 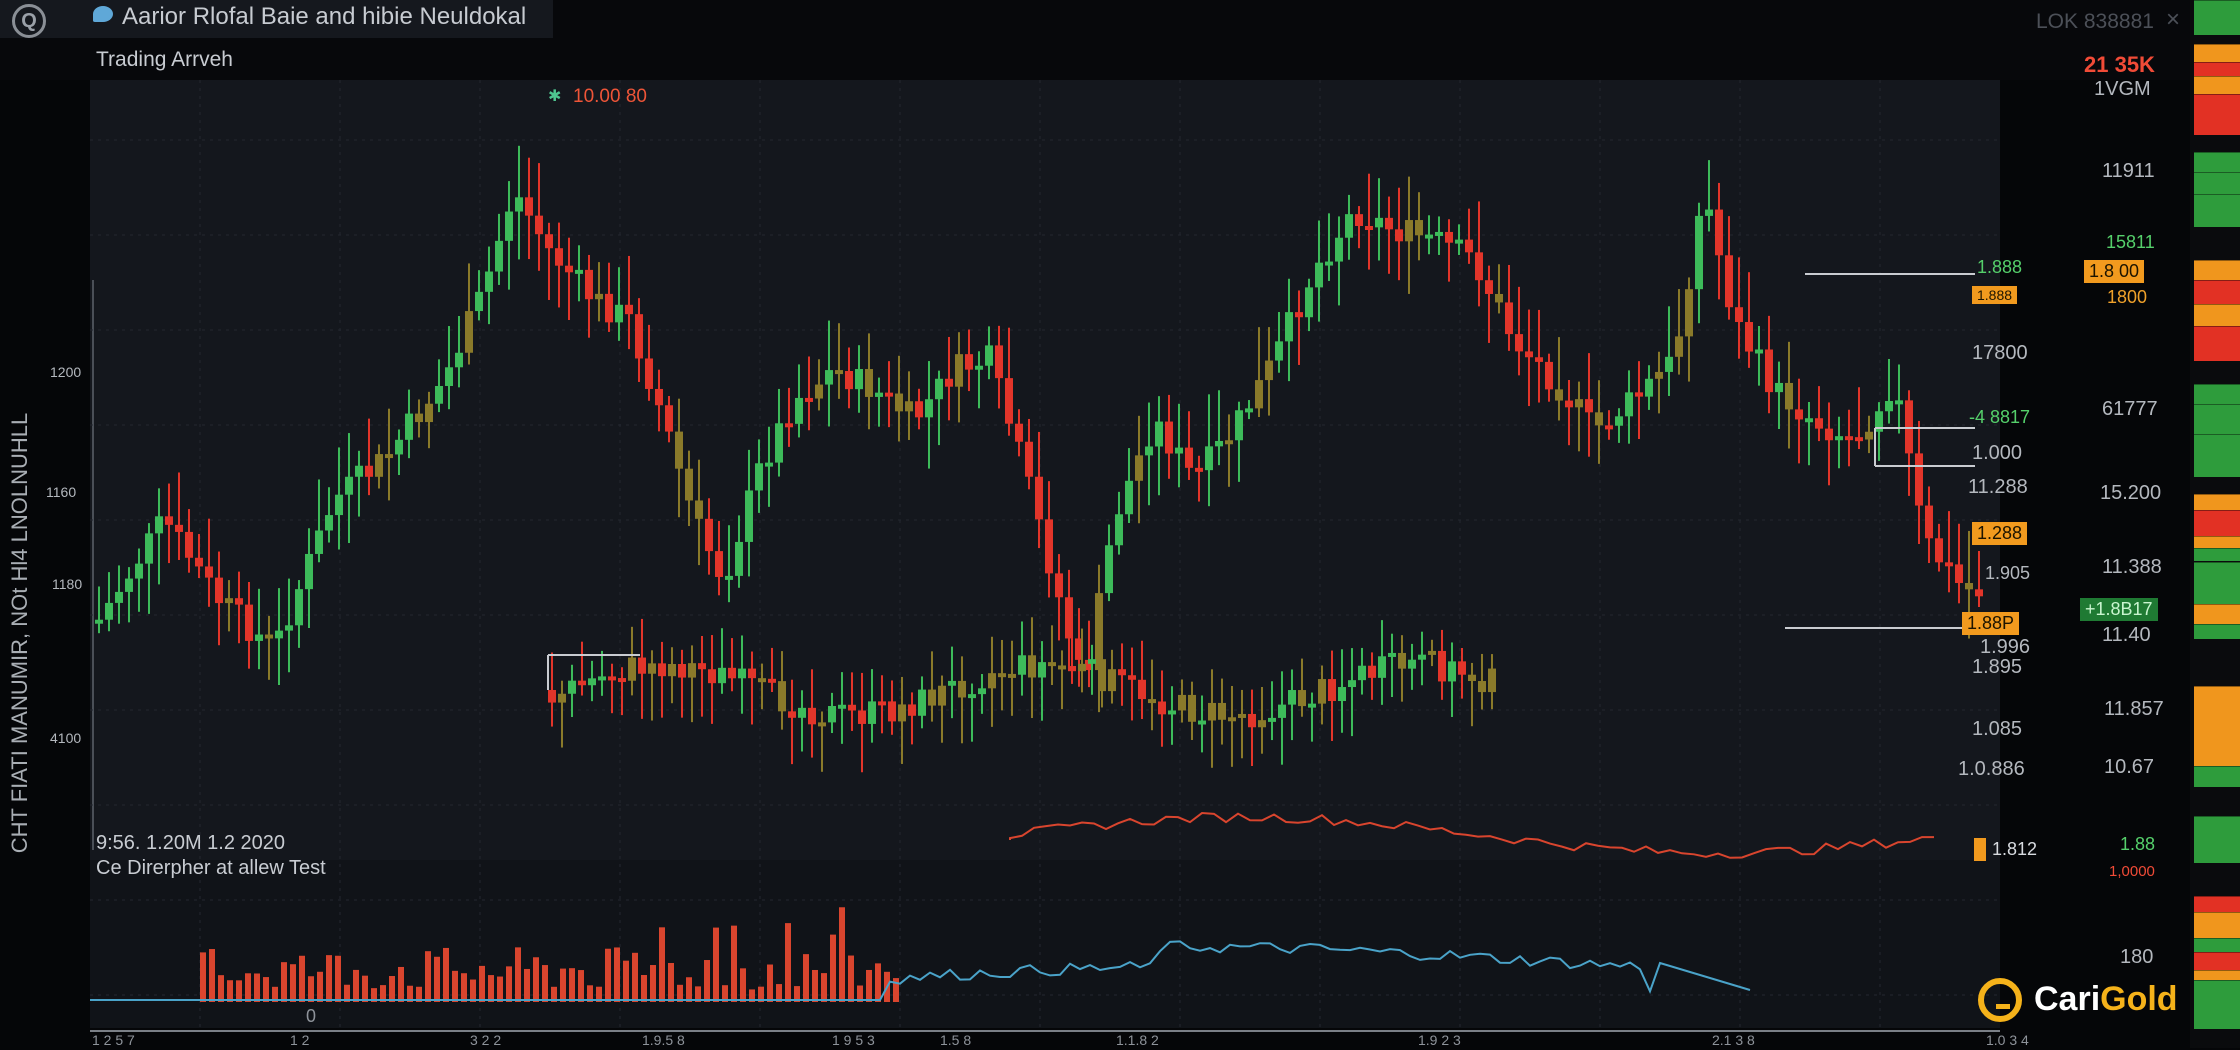 What do you see at coordinates (1997, 667) in the screenshot?
I see `right-axis-label: 1.895` at bounding box center [1997, 667].